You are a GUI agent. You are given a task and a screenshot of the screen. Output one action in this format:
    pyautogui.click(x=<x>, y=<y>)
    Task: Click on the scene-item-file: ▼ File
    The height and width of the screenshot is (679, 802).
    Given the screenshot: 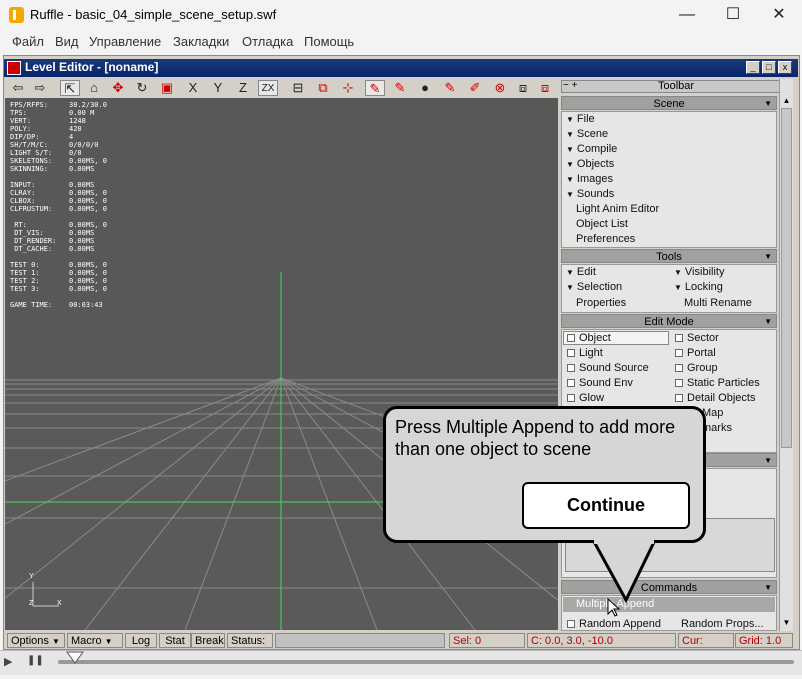 What is the action you would take?
    pyautogui.click(x=580, y=119)
    